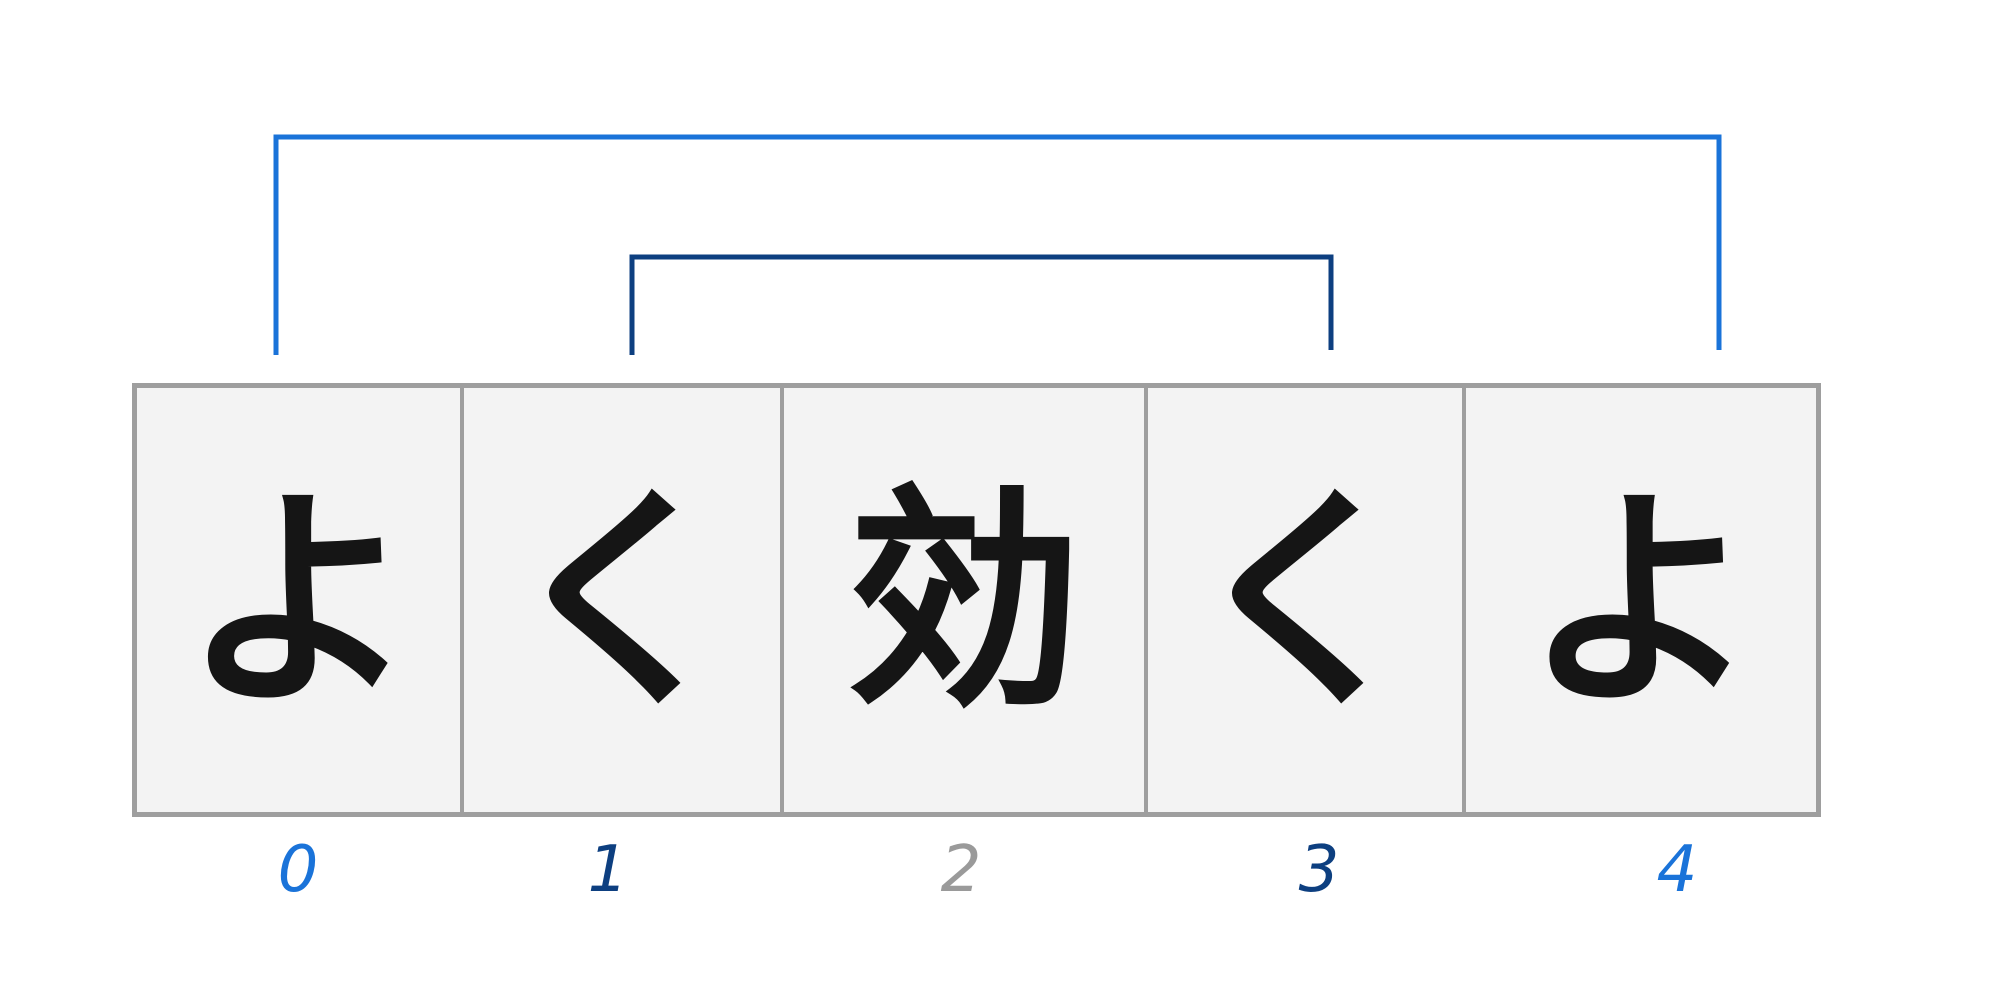  I want to click on char-cell-1: く, so click(622, 602).